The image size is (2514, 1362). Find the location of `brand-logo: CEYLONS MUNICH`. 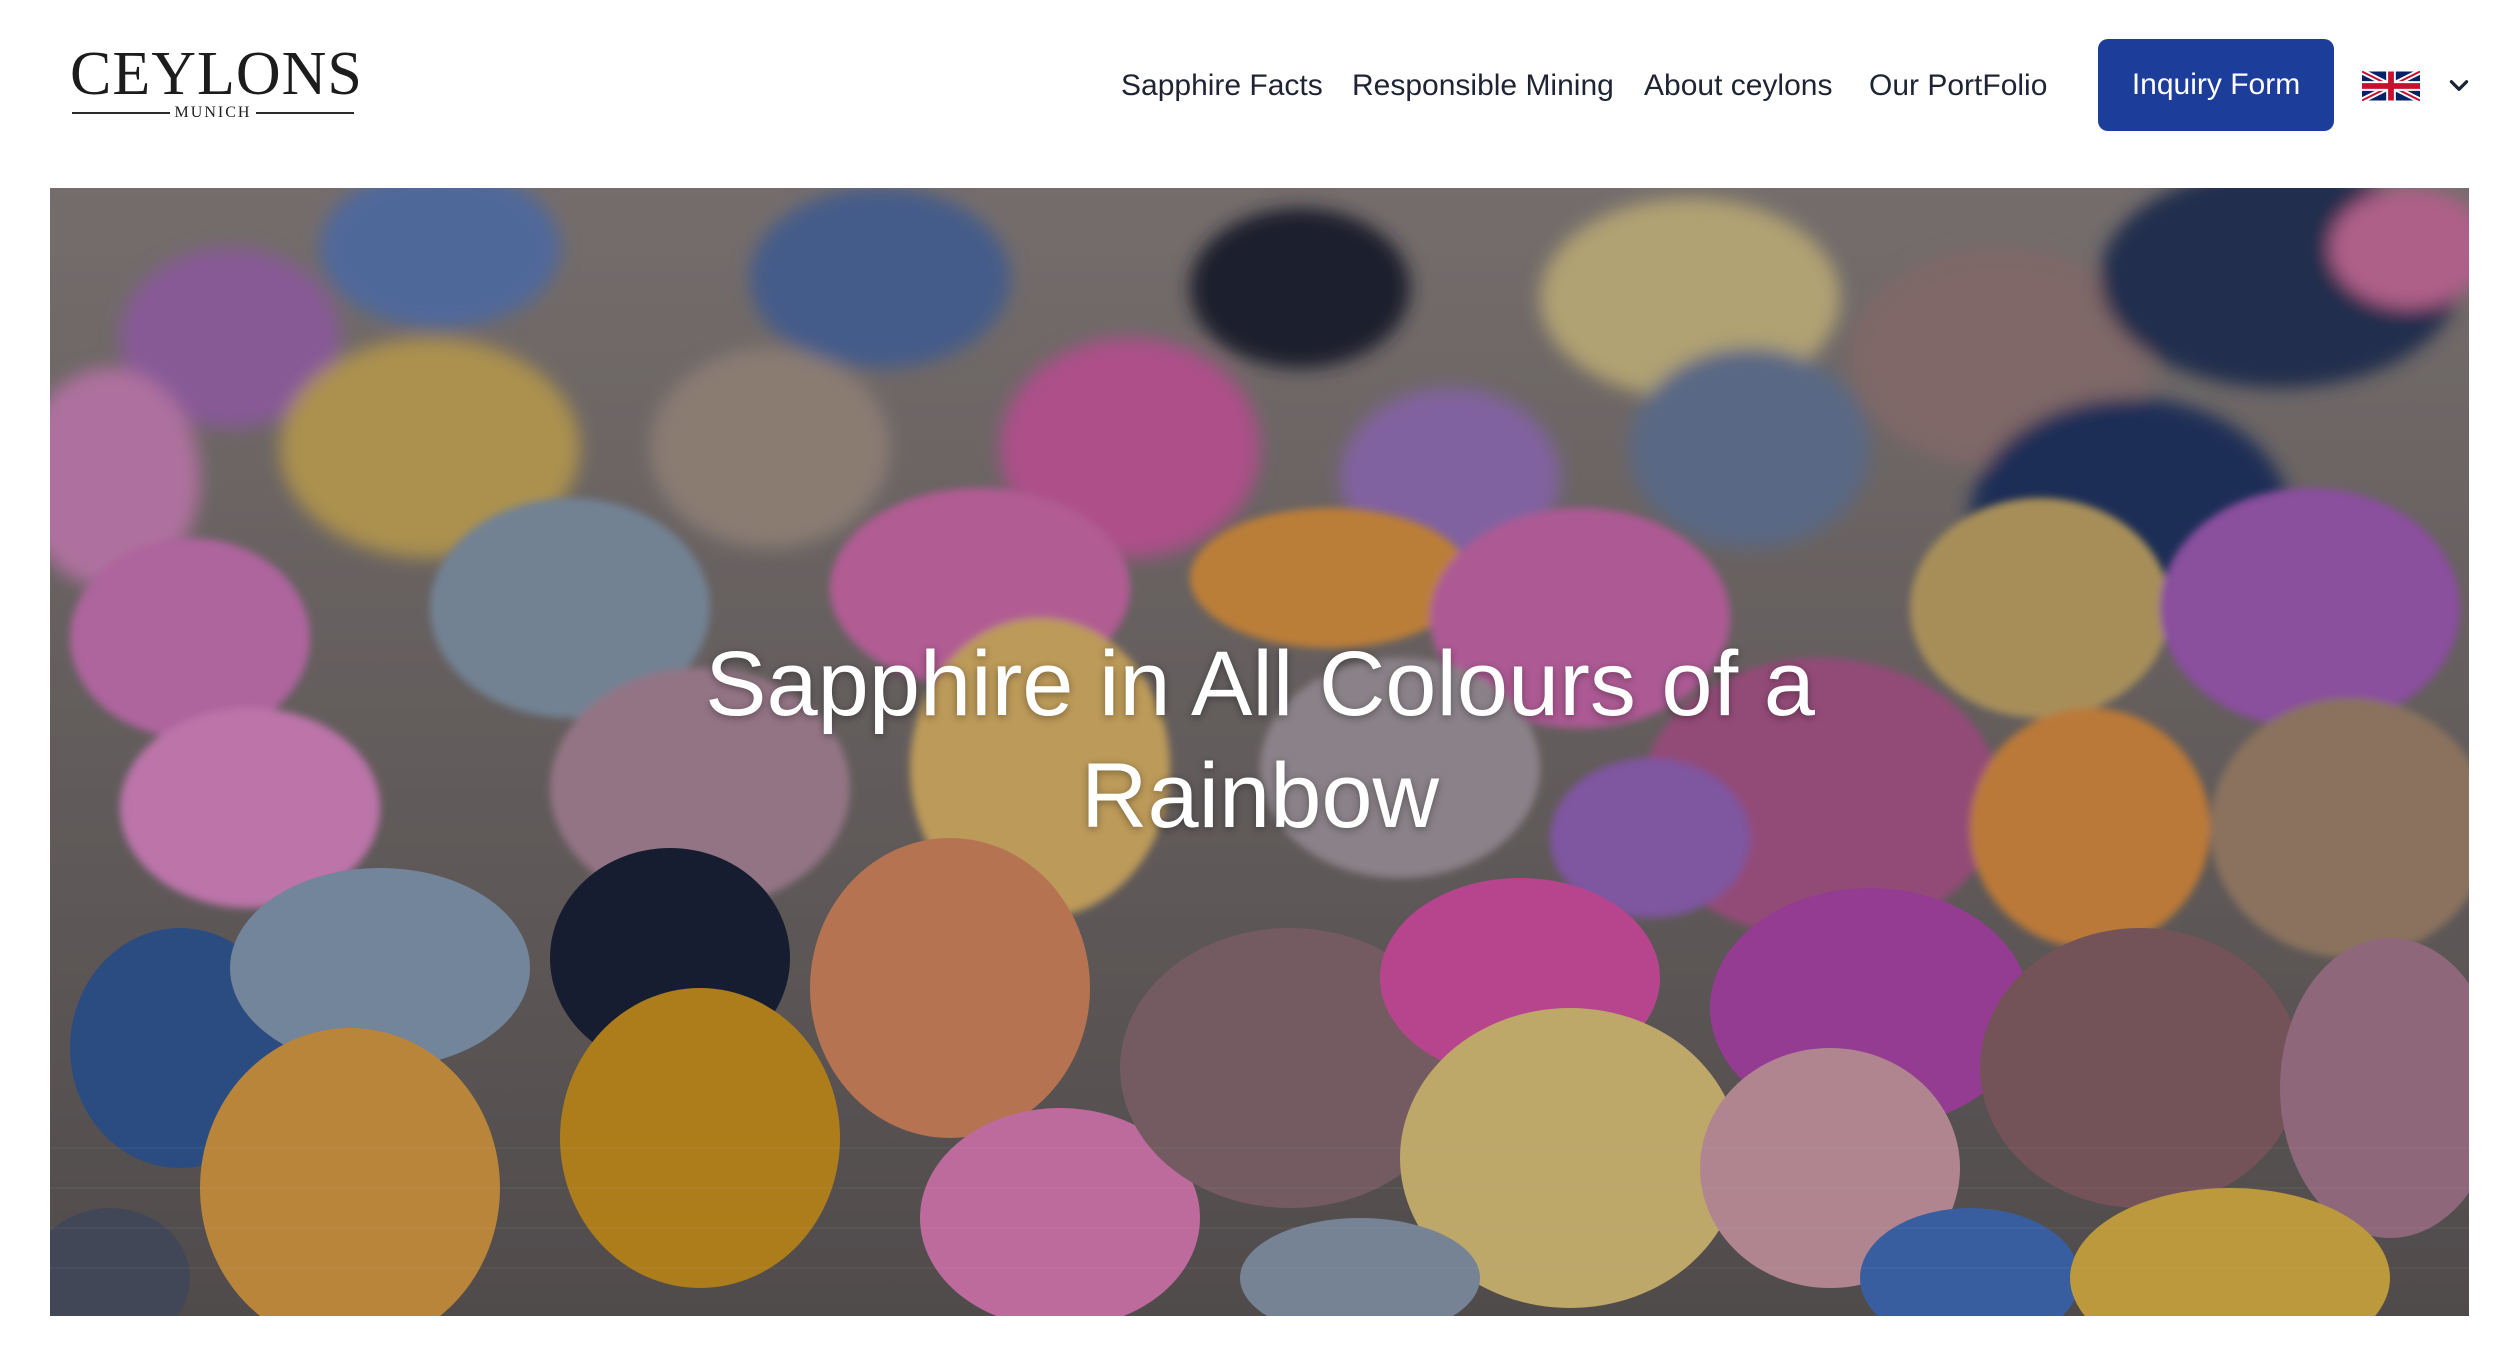

brand-logo: CEYLONS MUNICH is located at coordinates (216, 82).